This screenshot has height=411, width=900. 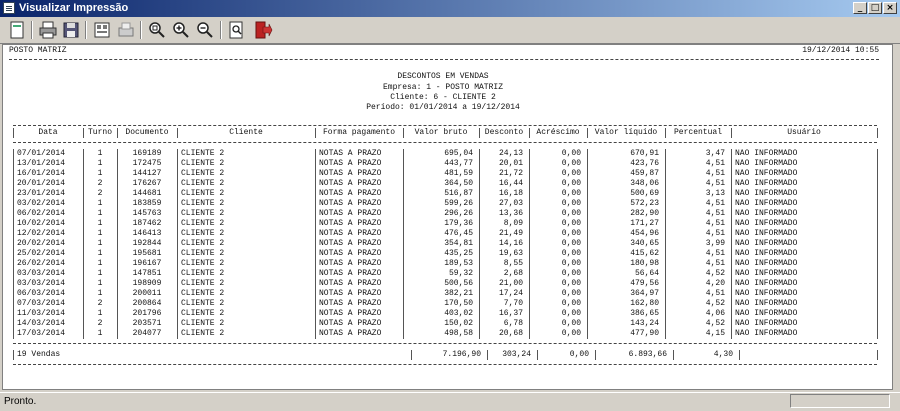 What do you see at coordinates (181, 30) in the screenshot?
I see `zoom-in-icon` at bounding box center [181, 30].